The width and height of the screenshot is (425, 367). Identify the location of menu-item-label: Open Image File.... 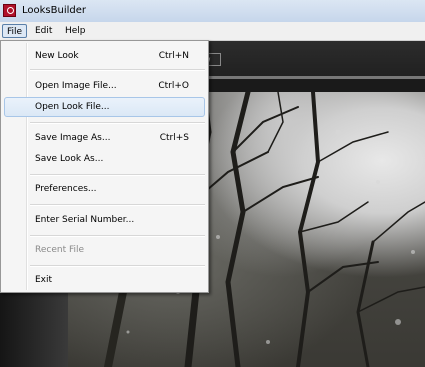
(76, 86).